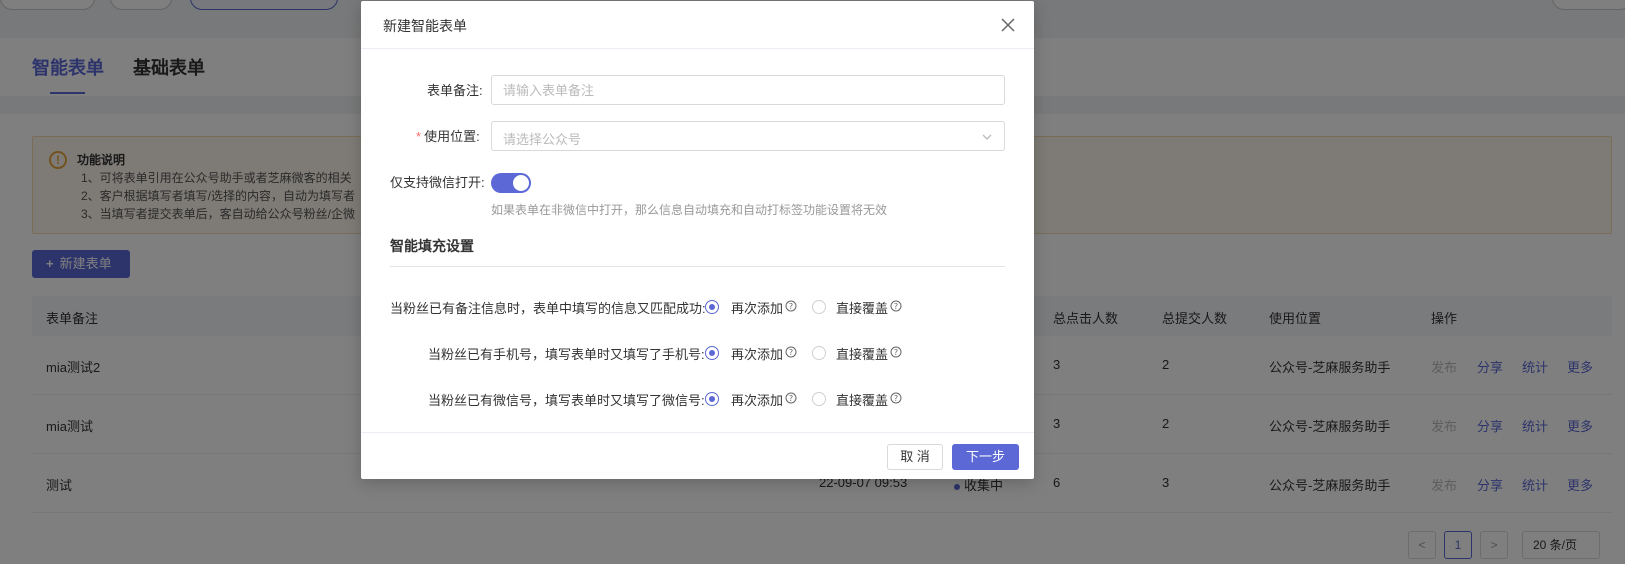 This screenshot has width=1625, height=564. What do you see at coordinates (566, 354) in the screenshot?
I see `rule-phone-label: 当粉丝已有手机号，填写表单时又填写了手机号:` at bounding box center [566, 354].